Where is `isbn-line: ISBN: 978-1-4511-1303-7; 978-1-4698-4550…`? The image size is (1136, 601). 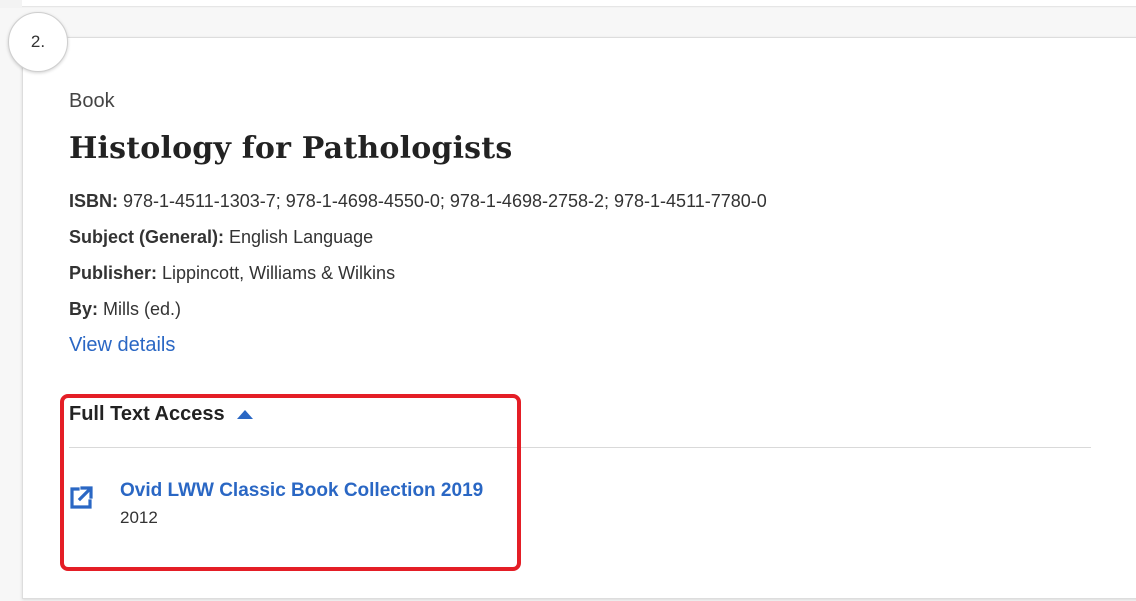 isbn-line: ISBN: 978-1-4511-1303-7; 978-1-4698-4550… is located at coordinates (418, 201).